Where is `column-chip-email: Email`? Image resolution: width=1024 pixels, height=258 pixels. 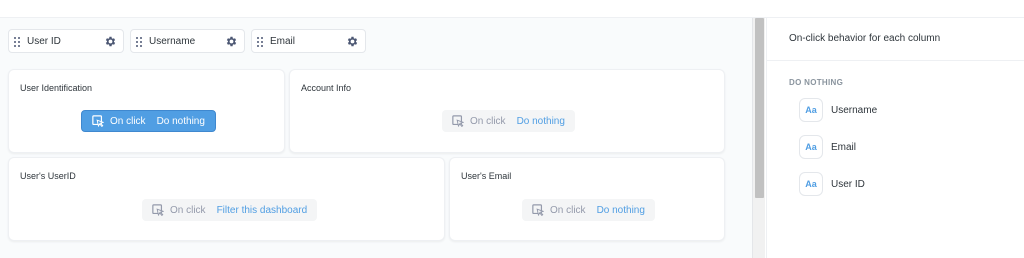
column-chip-email: Email is located at coordinates (308, 41).